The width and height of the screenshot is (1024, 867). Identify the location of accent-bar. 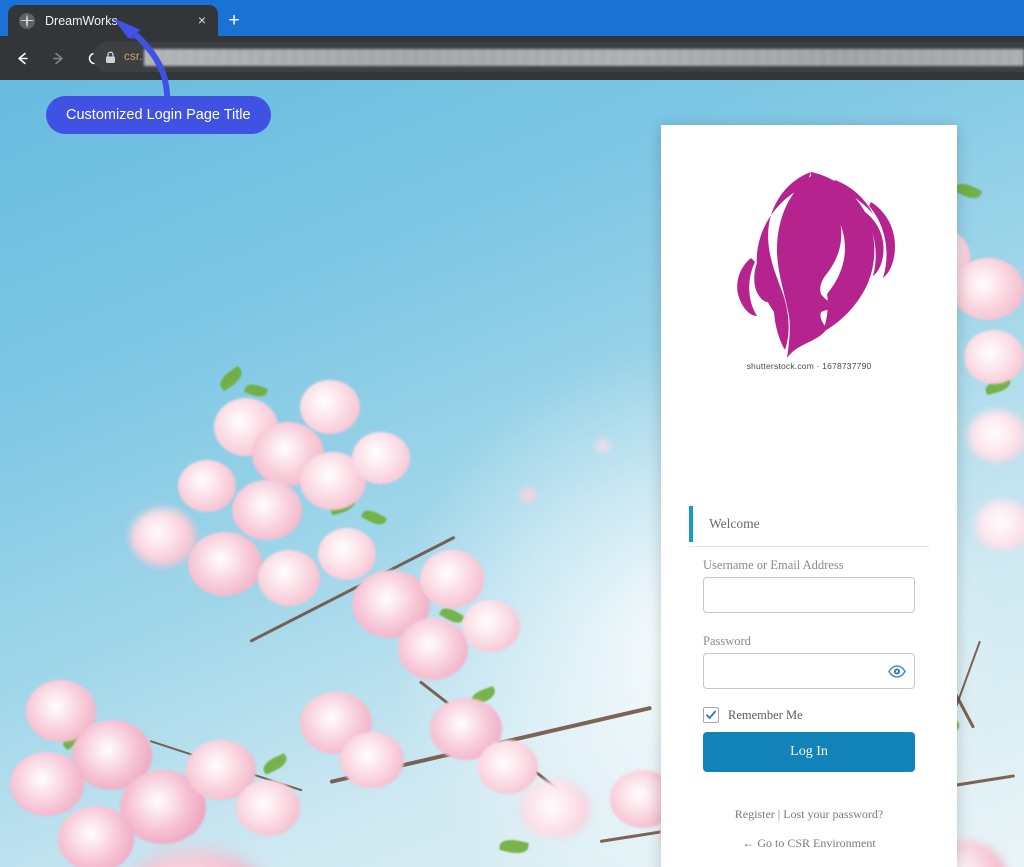
(691, 524).